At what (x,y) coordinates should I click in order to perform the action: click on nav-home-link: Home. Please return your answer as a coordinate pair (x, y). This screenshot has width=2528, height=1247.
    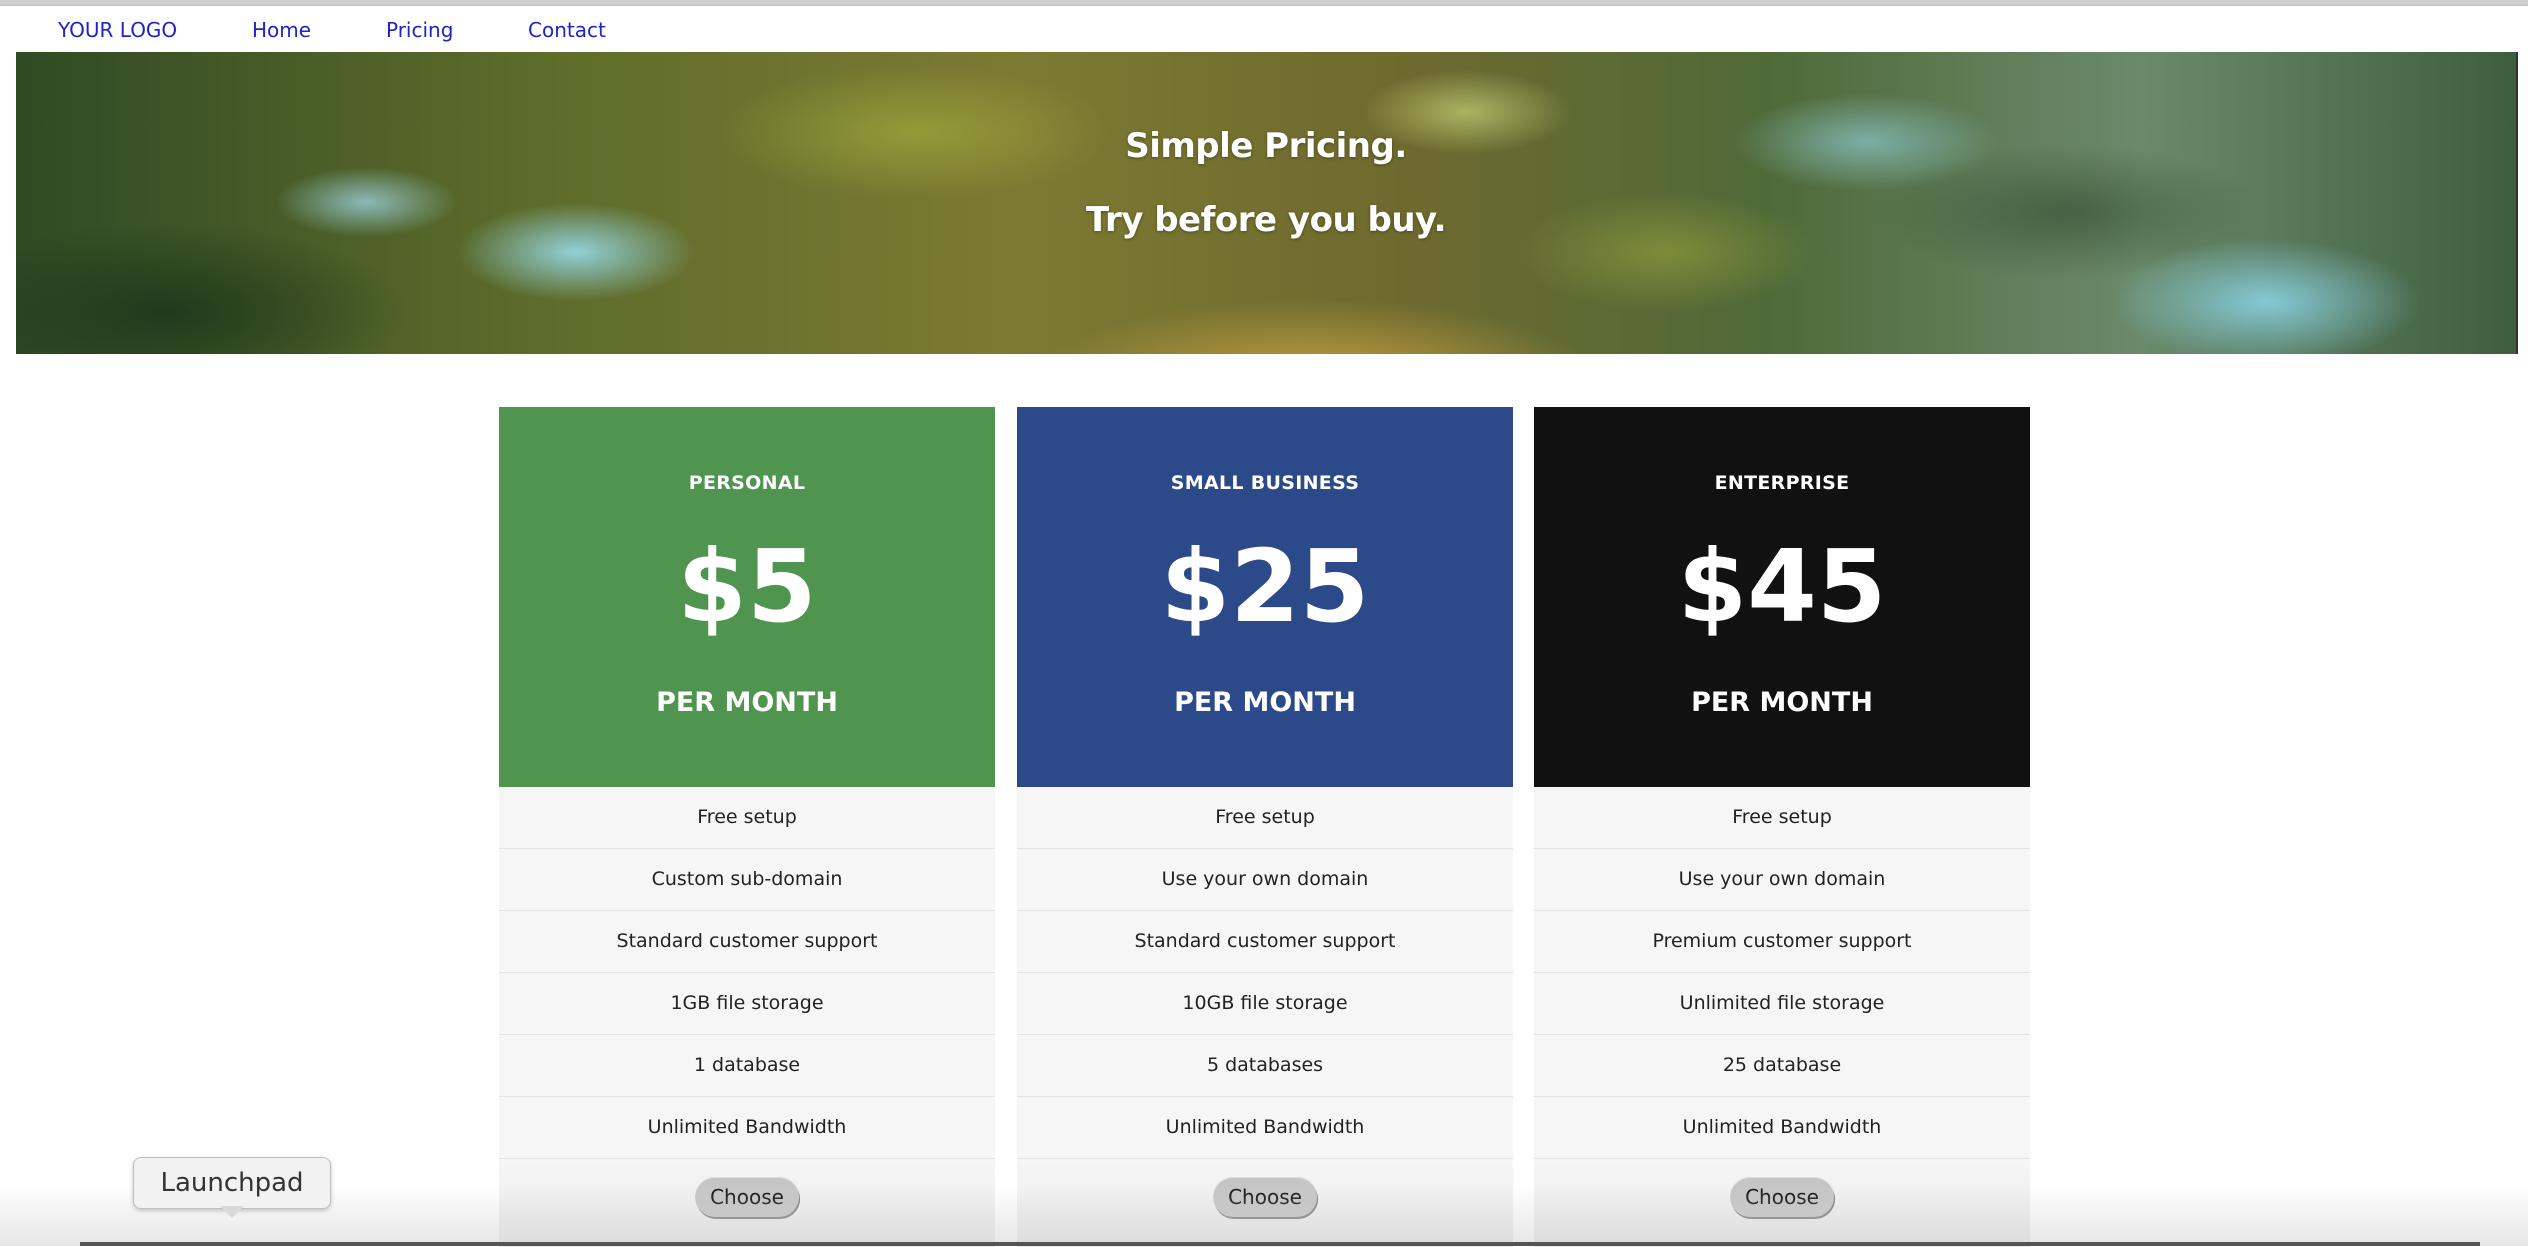
    Looking at the image, I should click on (281, 30).